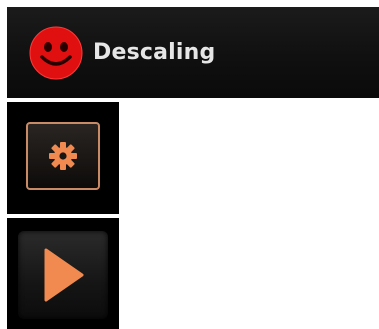 This screenshot has width=379, height=329. Describe the element at coordinates (56, 52) in the screenshot. I see `happy-face-icon` at that location.